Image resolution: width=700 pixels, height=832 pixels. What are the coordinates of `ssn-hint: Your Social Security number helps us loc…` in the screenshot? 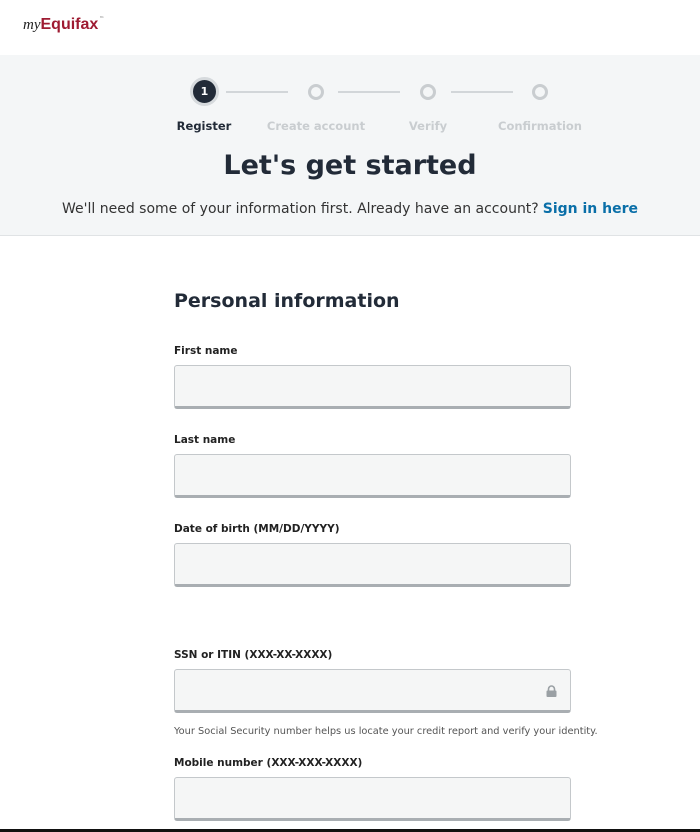 It's located at (386, 731).